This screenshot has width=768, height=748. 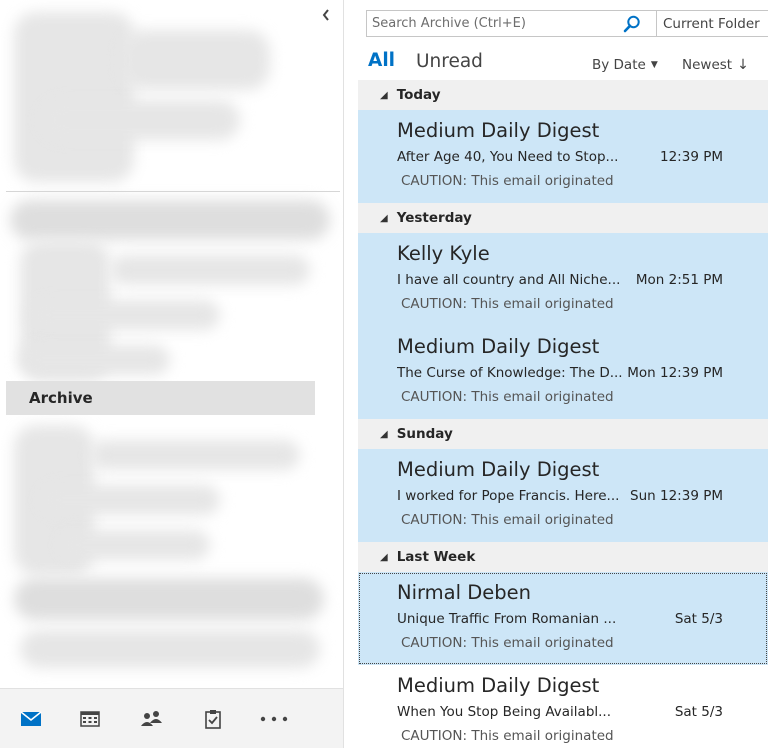 What do you see at coordinates (707, 65) in the screenshot?
I see `sort-order-label: Newest` at bounding box center [707, 65].